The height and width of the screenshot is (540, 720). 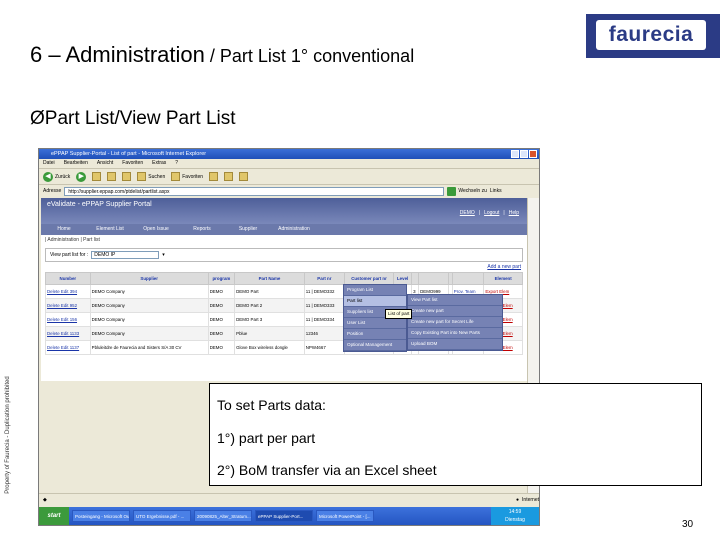 I want to click on menu-item: Favoriten, so click(x=132, y=163).